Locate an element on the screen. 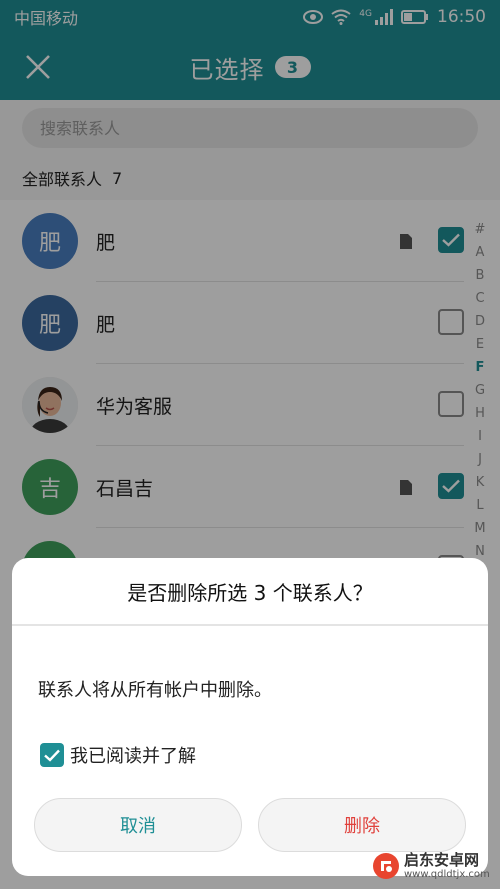  acknowledge-checkbox is located at coordinates (52, 755).